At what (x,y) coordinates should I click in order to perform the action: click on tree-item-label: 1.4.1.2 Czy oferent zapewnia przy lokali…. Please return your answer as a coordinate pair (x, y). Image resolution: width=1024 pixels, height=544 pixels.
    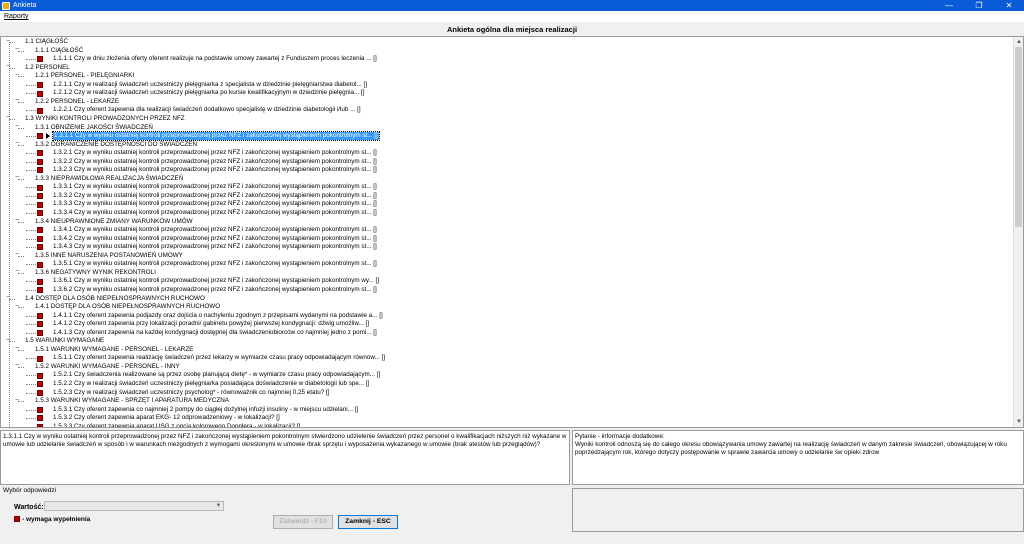
    Looking at the image, I should click on (211, 324).